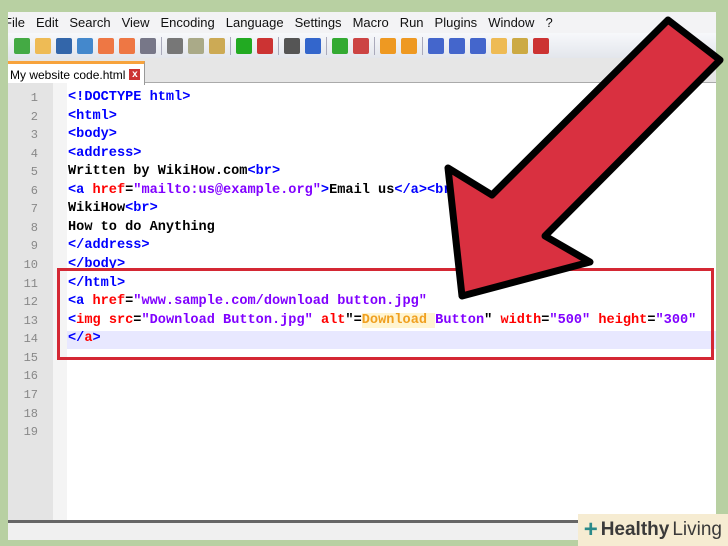  I want to click on plus-leaf-icon: +, so click(590, 529).